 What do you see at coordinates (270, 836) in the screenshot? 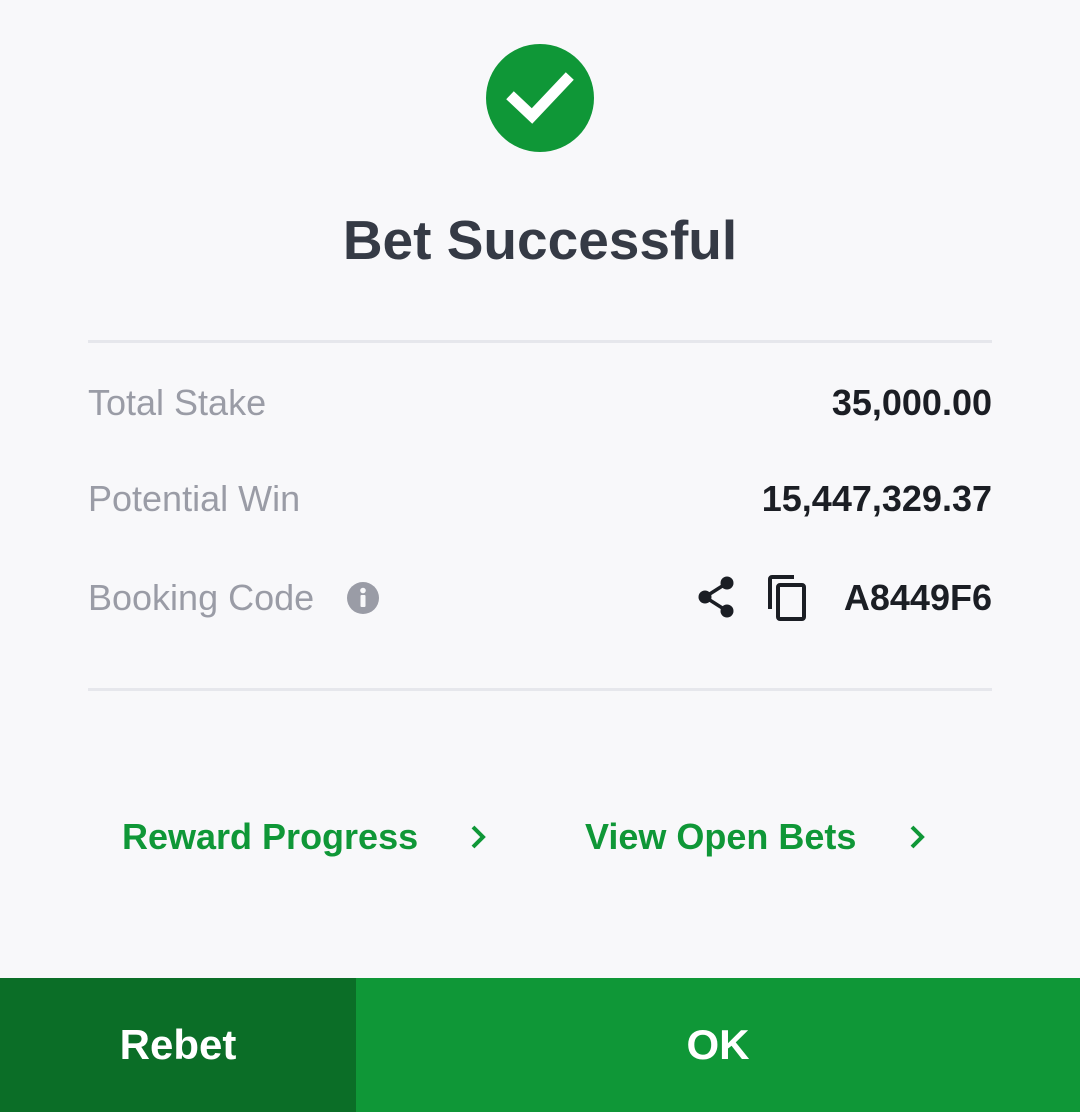
I see `reward-progress-label: Reward Progress` at bounding box center [270, 836].